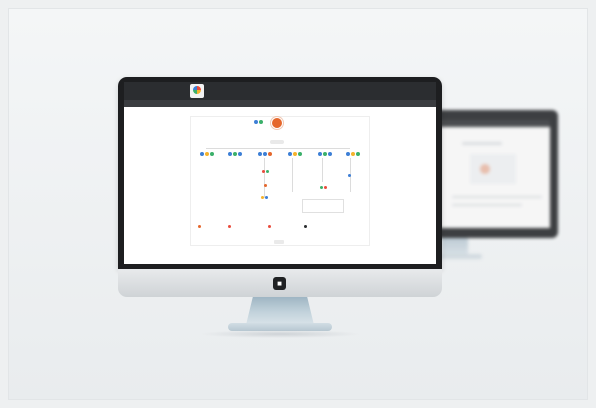 The image size is (596, 408). What do you see at coordinates (280, 181) in the screenshot?
I see `tree-panel` at bounding box center [280, 181].